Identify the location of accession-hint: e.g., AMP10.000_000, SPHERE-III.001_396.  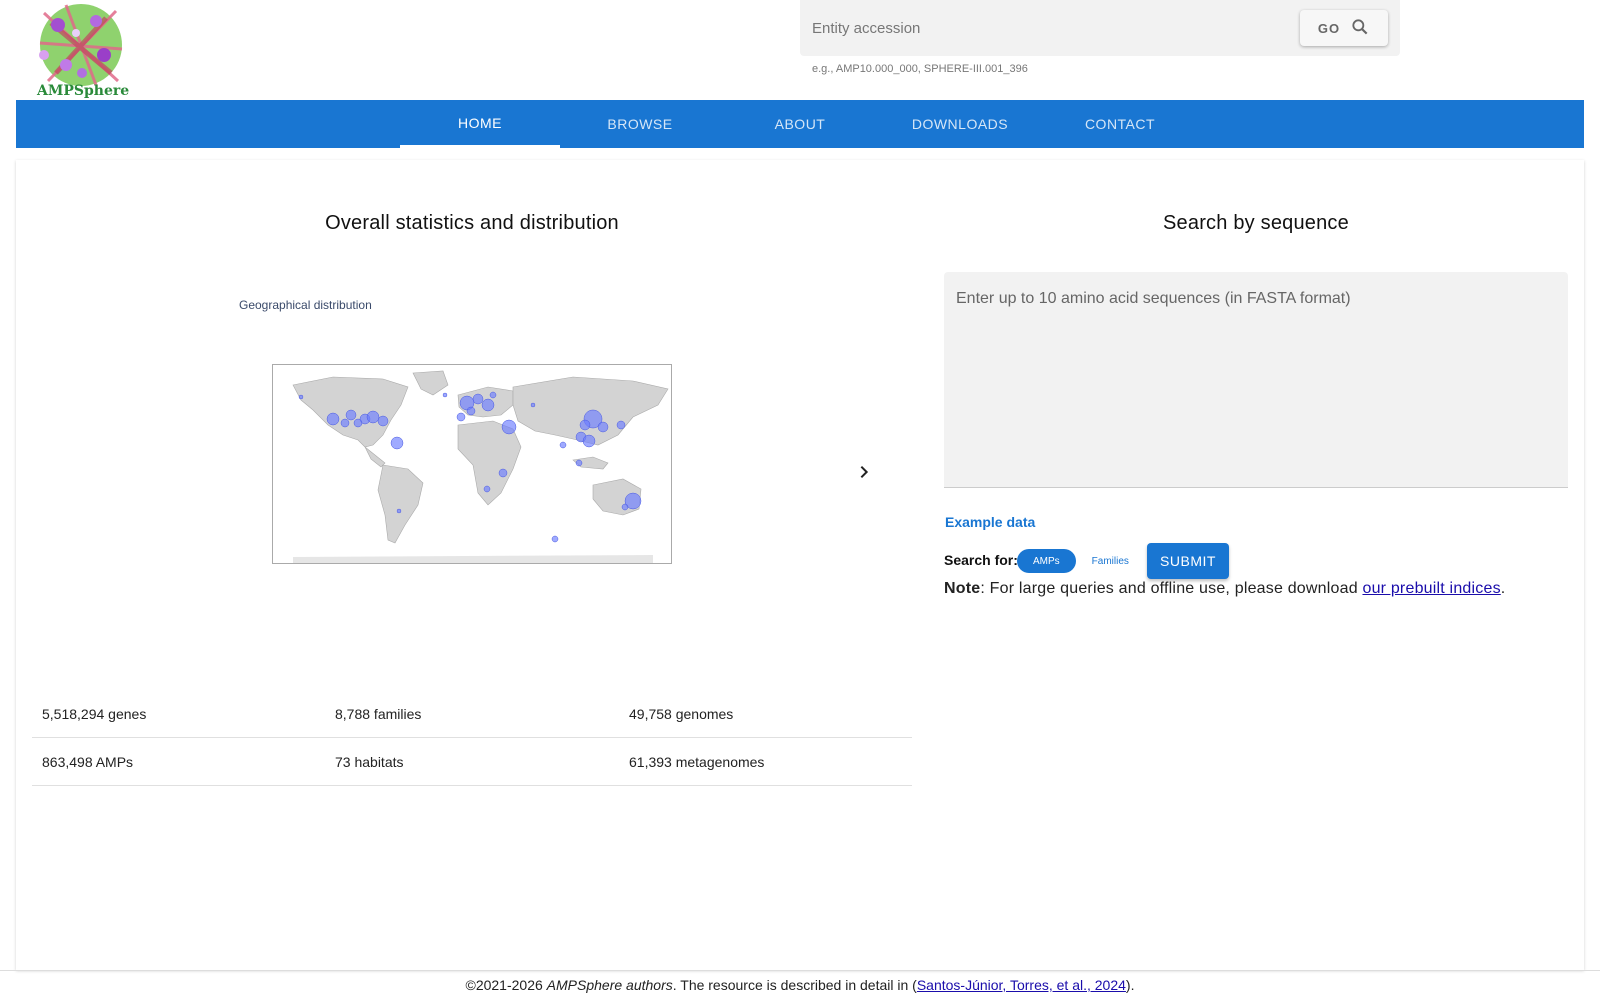
(920, 69).